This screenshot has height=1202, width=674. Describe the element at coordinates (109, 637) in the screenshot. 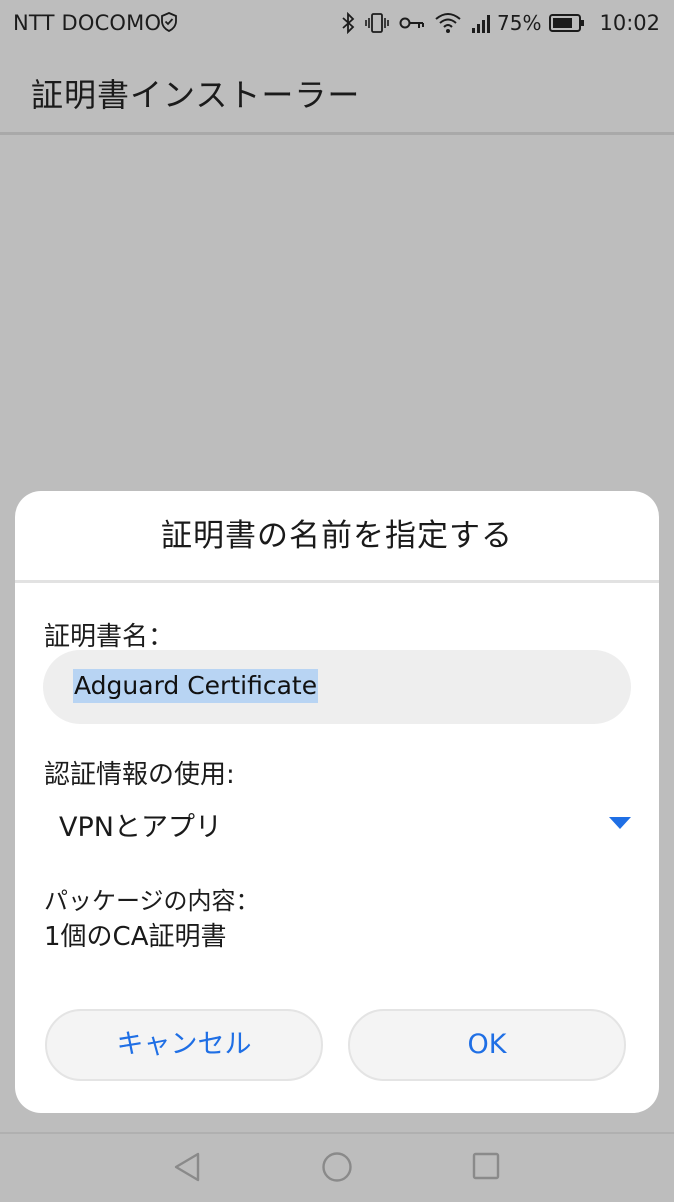

I see `certificate-name-label: 証明書名：` at that location.